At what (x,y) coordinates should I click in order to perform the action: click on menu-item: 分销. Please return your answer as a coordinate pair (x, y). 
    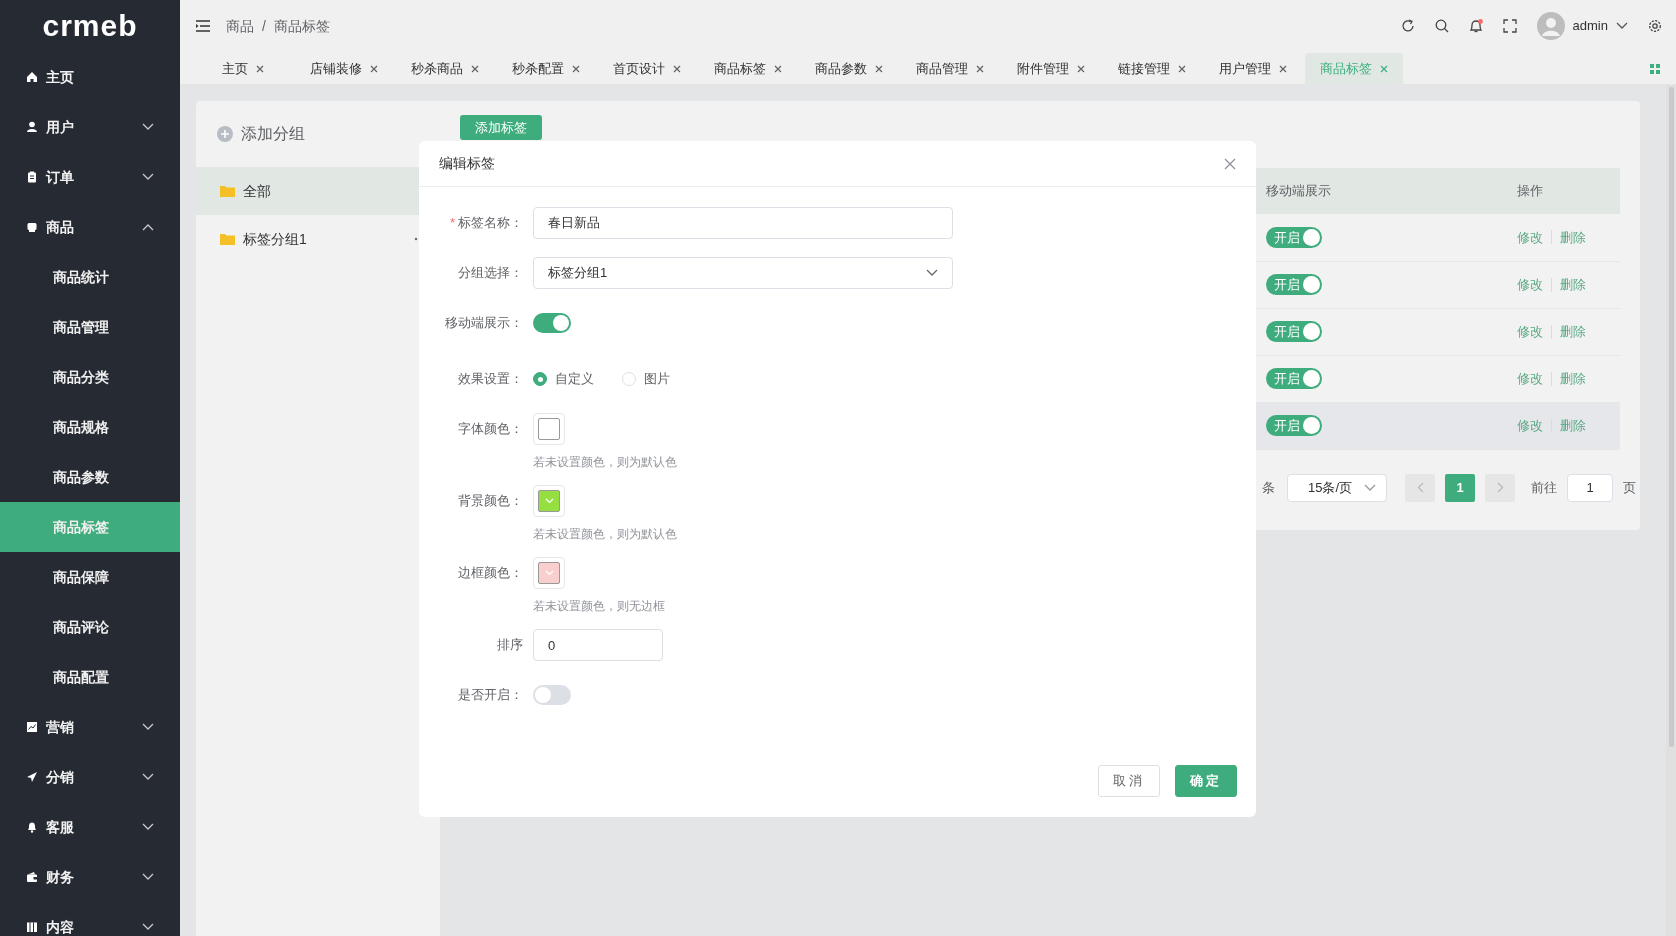
    Looking at the image, I should click on (90, 777).